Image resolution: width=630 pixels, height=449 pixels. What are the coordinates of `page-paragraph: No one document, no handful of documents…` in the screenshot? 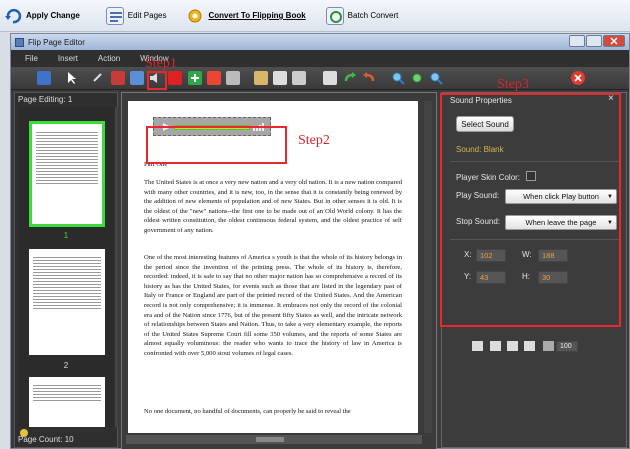 It's located at (247, 411).